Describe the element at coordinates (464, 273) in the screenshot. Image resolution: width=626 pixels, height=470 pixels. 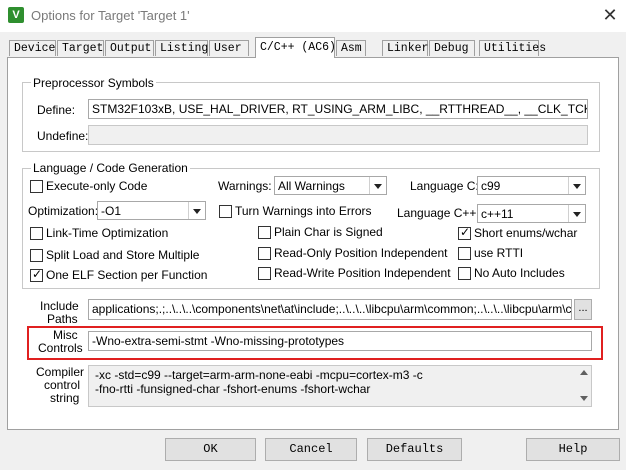
I see `no-auto-includes-checkbox` at that location.